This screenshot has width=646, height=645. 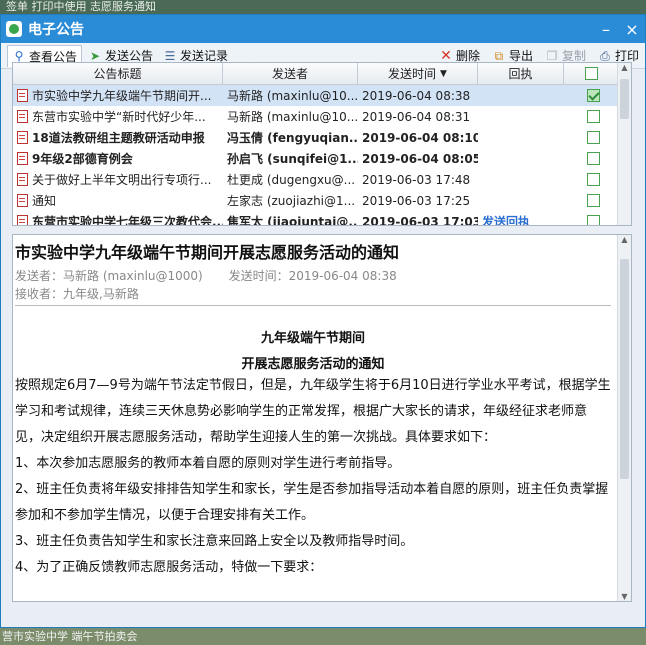 What do you see at coordinates (323, 636) in the screenshot?
I see `desktop-bottom-strip: 营市实验中学 端午节拍卖会` at bounding box center [323, 636].